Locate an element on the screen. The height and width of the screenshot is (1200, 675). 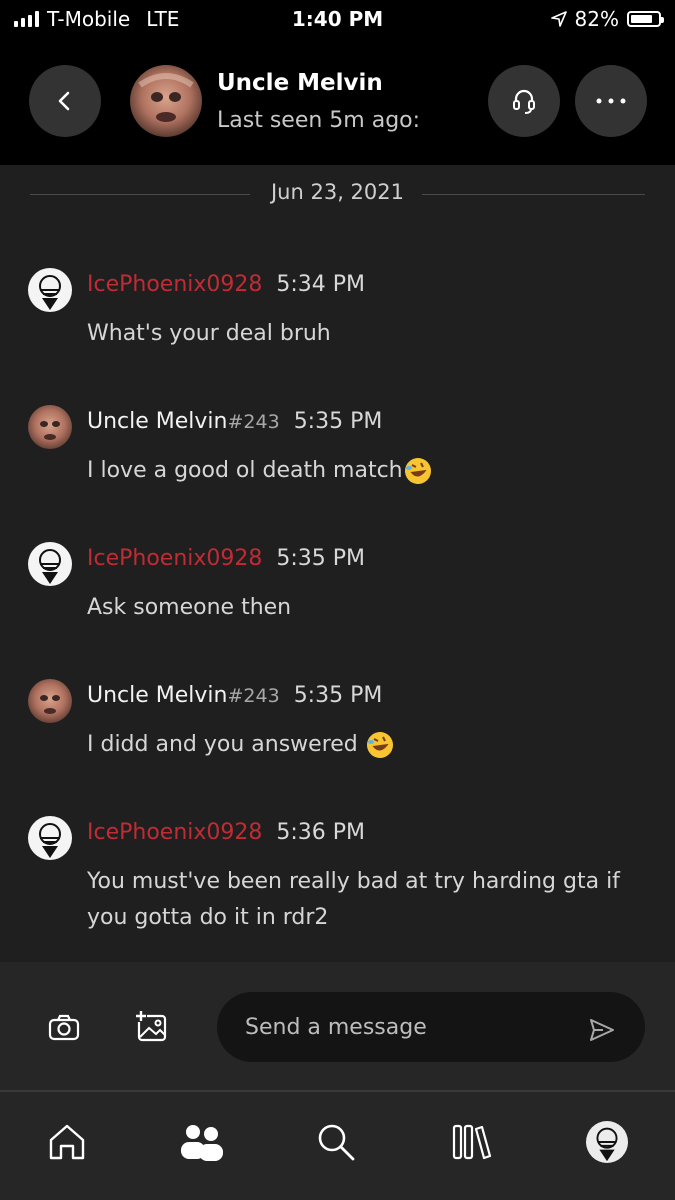
message-input is located at coordinates (431, 1027).